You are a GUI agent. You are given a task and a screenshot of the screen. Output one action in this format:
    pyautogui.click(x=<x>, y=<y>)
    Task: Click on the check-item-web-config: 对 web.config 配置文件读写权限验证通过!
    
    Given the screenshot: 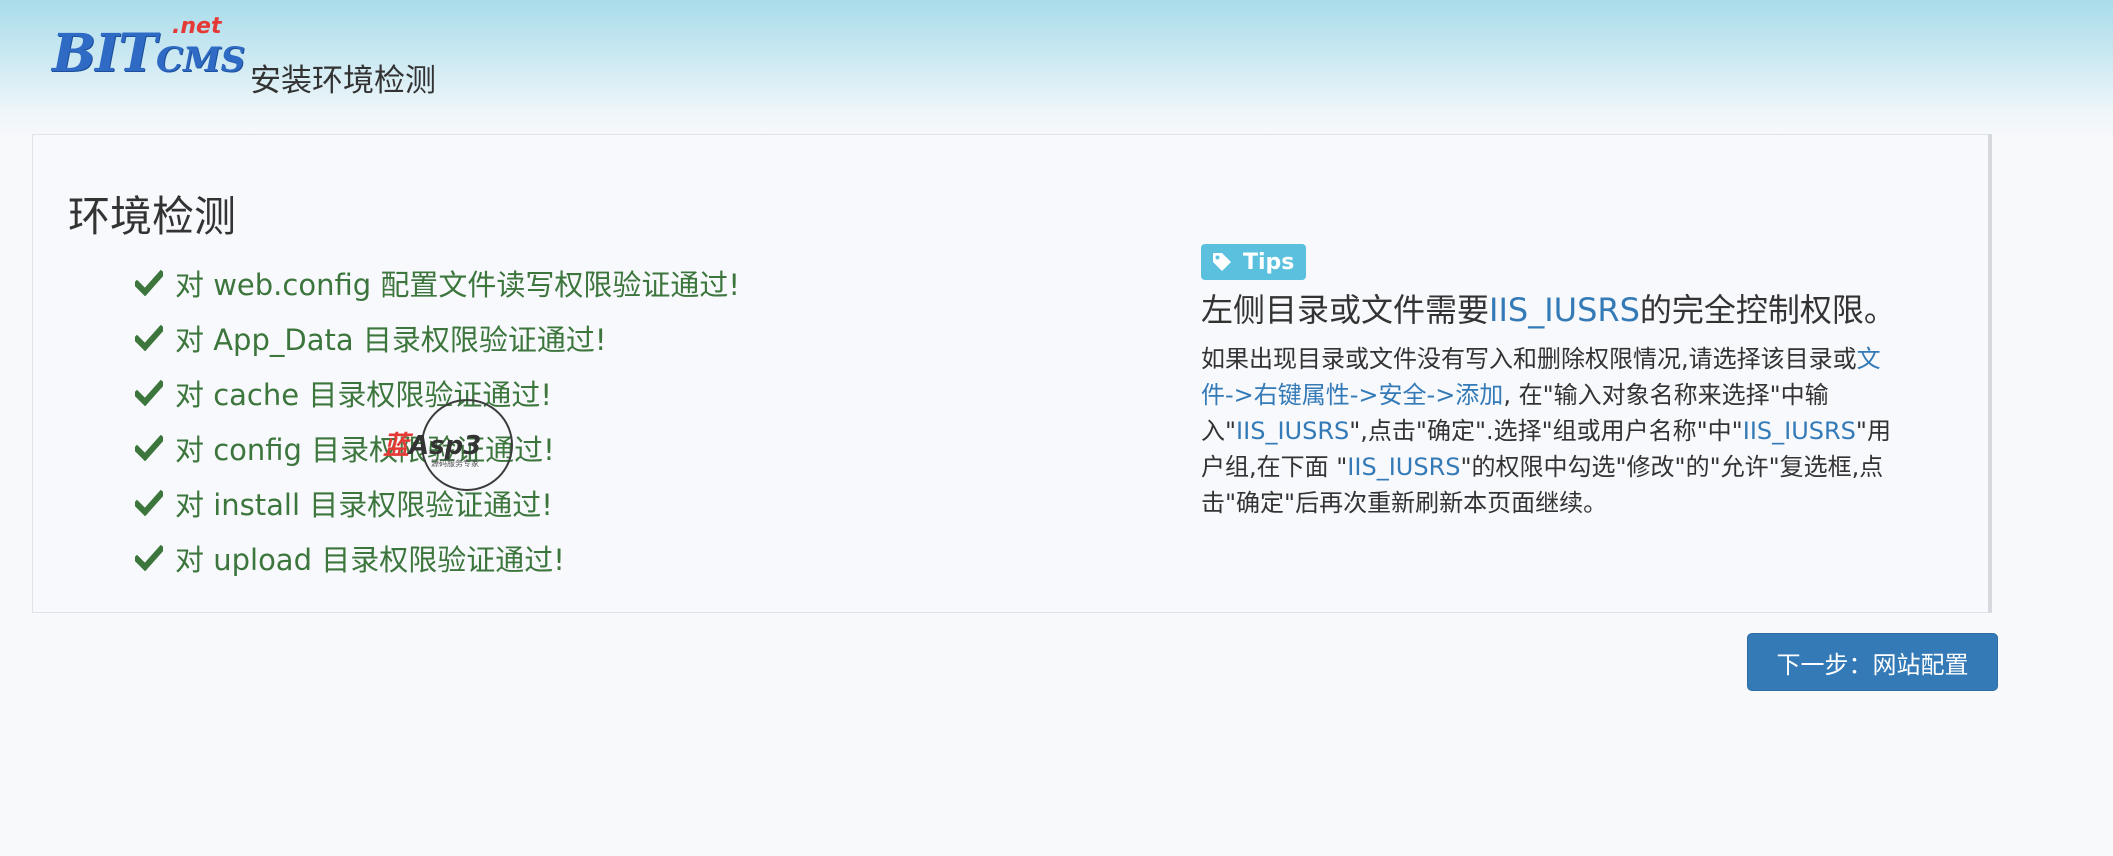 What is the action you would take?
    pyautogui.click(x=437, y=282)
    